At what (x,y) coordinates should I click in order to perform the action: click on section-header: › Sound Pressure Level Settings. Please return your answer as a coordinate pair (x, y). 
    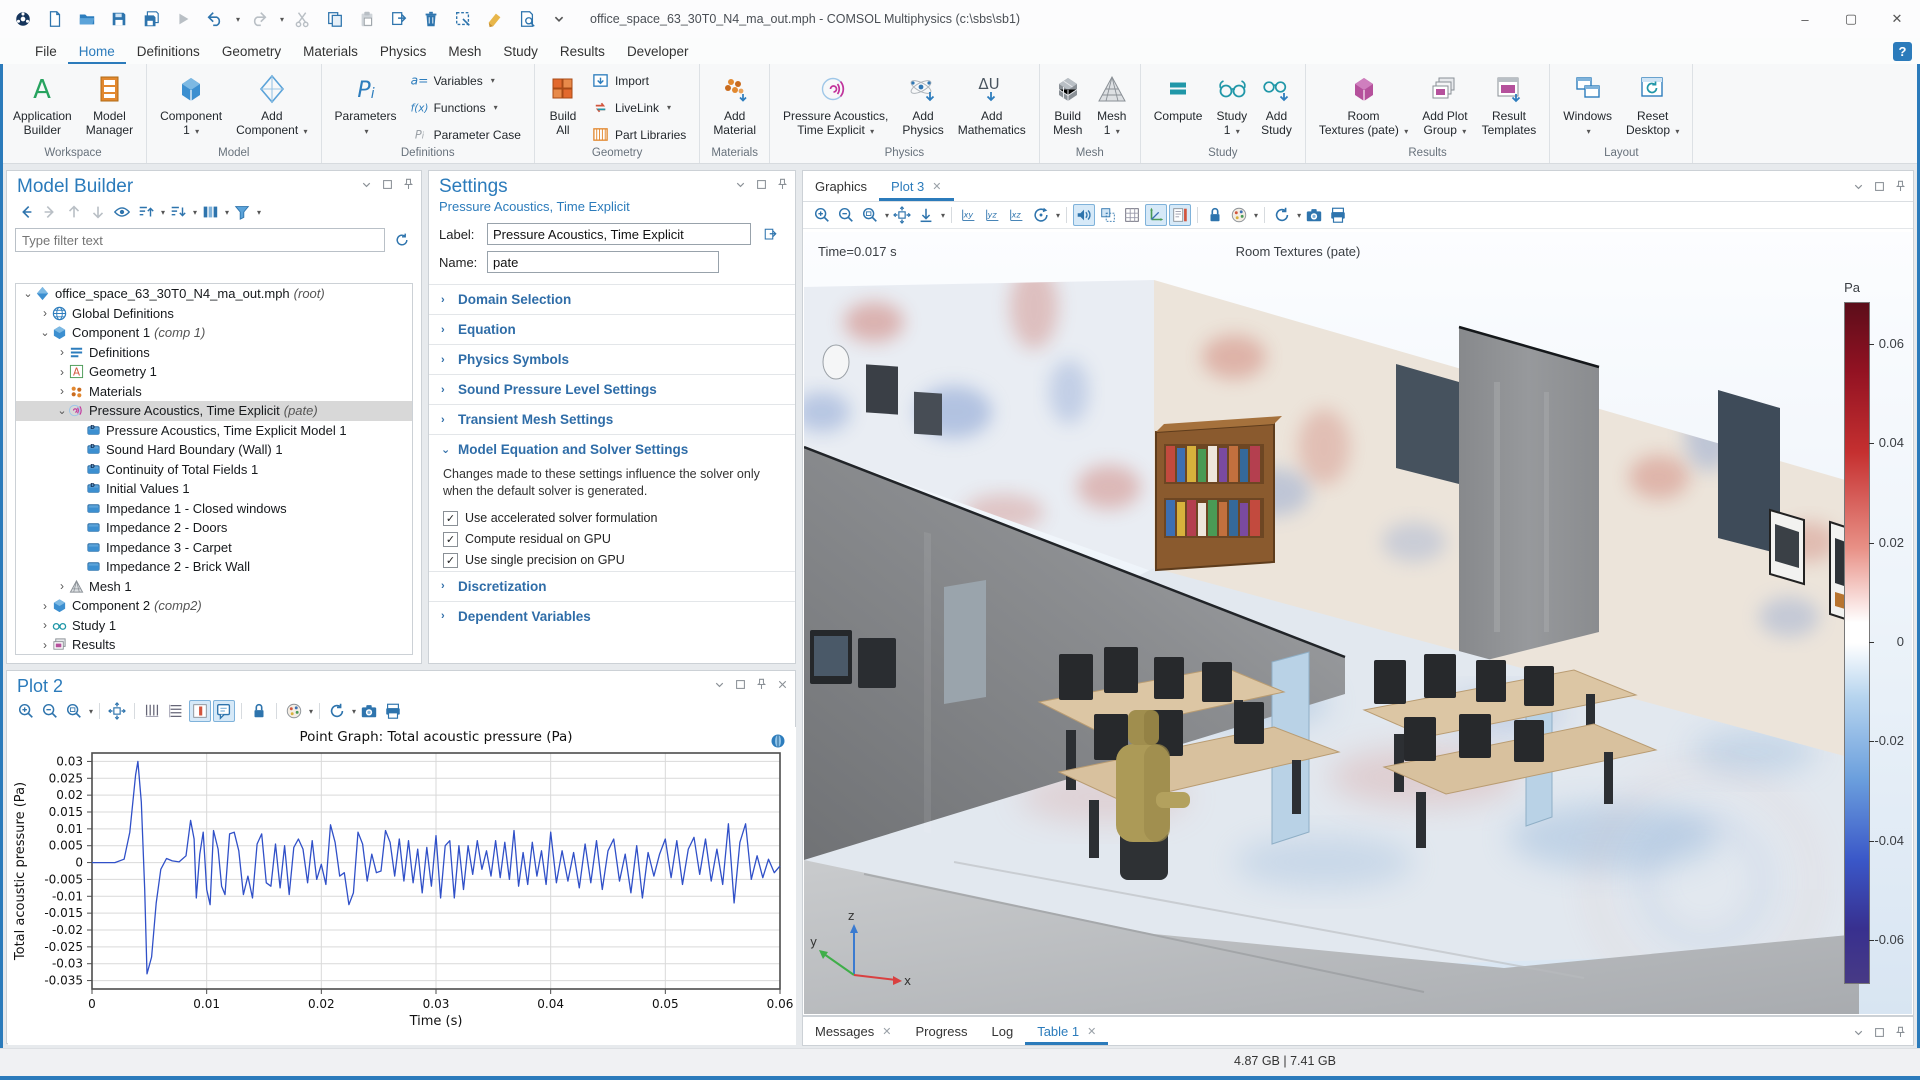
    Looking at the image, I should click on (612, 389).